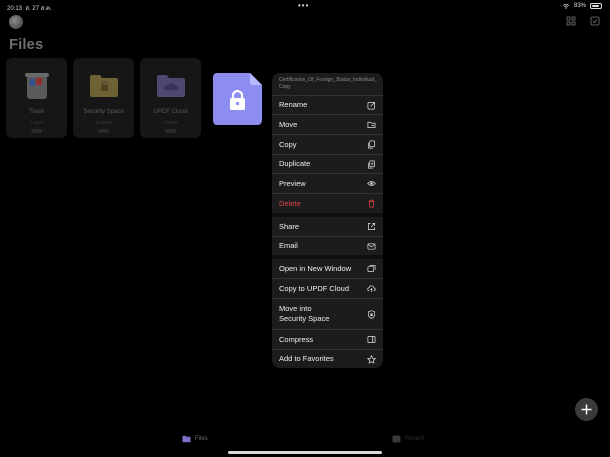  Describe the element at coordinates (306, 358) in the screenshot. I see `menu-item-label: Add to Favorites` at that location.